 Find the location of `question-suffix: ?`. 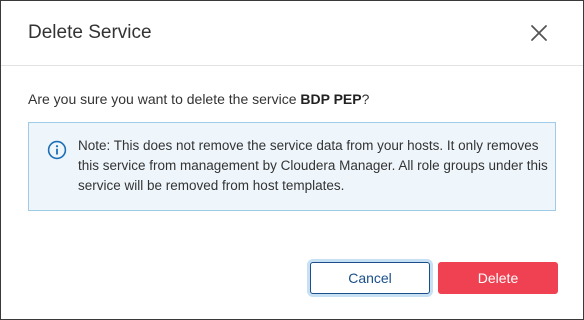

question-suffix: ? is located at coordinates (365, 99).